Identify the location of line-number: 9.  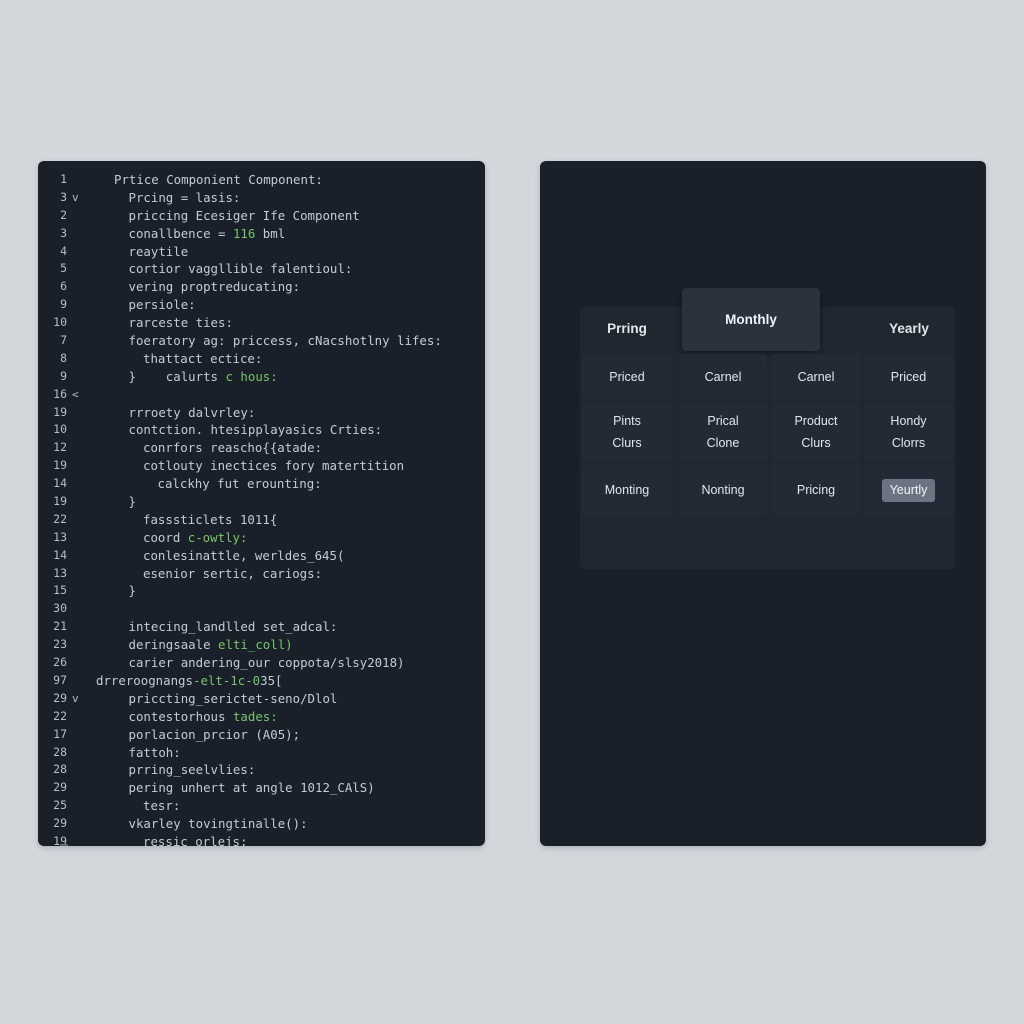
(63, 375).